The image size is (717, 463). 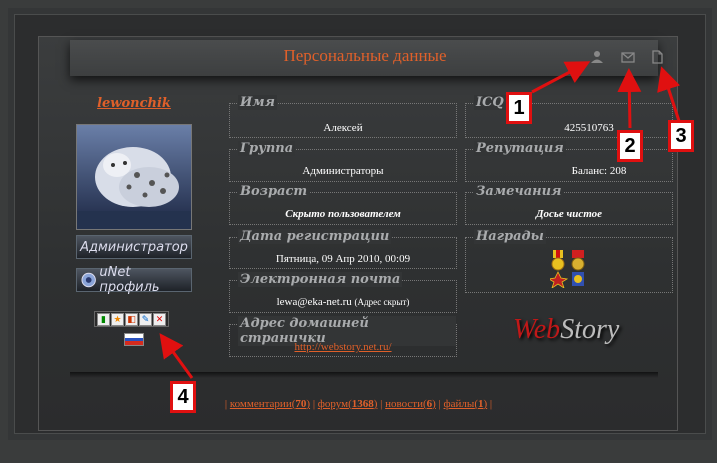 I want to click on callout-3: 3, so click(x=681, y=136).